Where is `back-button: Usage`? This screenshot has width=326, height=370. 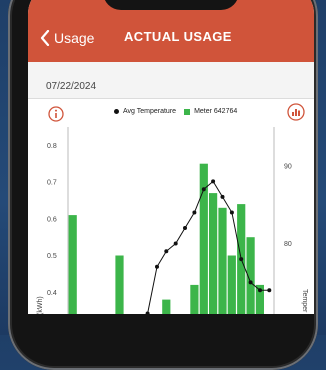
back-button: Usage is located at coordinates (67, 38).